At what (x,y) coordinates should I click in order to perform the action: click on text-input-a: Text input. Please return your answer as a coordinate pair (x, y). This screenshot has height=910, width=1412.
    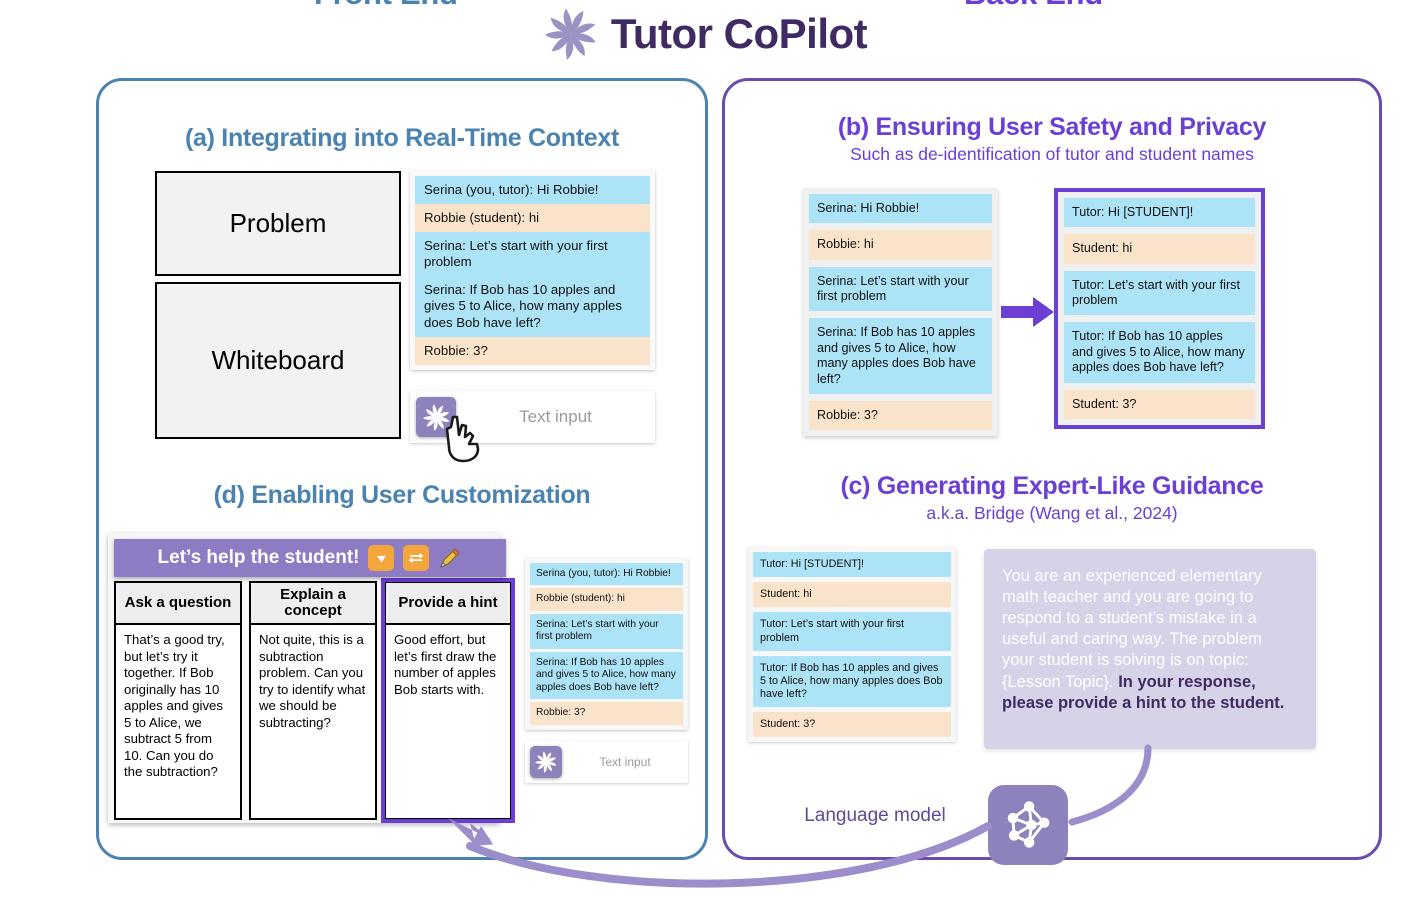
    Looking at the image, I should click on (555, 417).